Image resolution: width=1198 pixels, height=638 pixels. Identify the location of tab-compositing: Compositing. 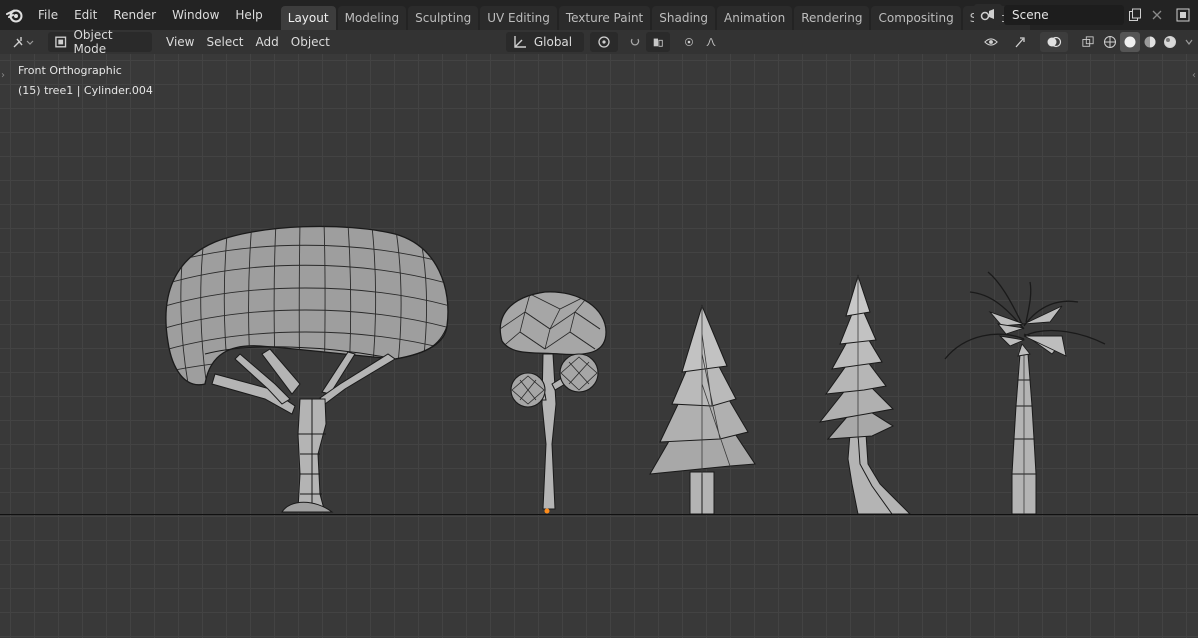
(916, 18).